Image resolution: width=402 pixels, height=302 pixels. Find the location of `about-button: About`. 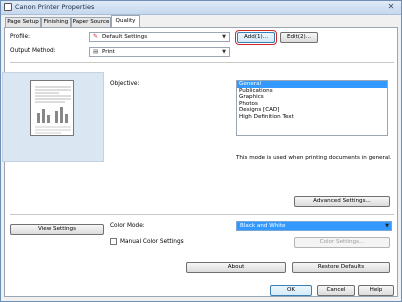

about-button: About is located at coordinates (236, 267).